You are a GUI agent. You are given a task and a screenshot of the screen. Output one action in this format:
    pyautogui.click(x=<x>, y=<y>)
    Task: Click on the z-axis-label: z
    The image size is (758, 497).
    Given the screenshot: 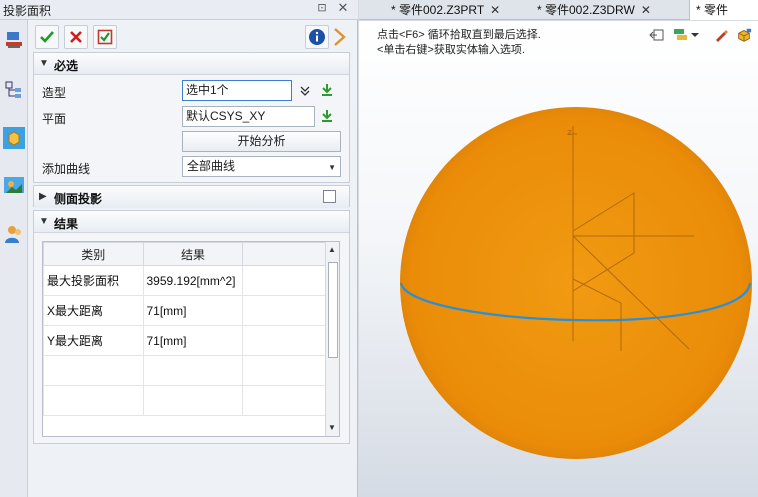 What is the action you would take?
    pyautogui.click(x=569, y=133)
    